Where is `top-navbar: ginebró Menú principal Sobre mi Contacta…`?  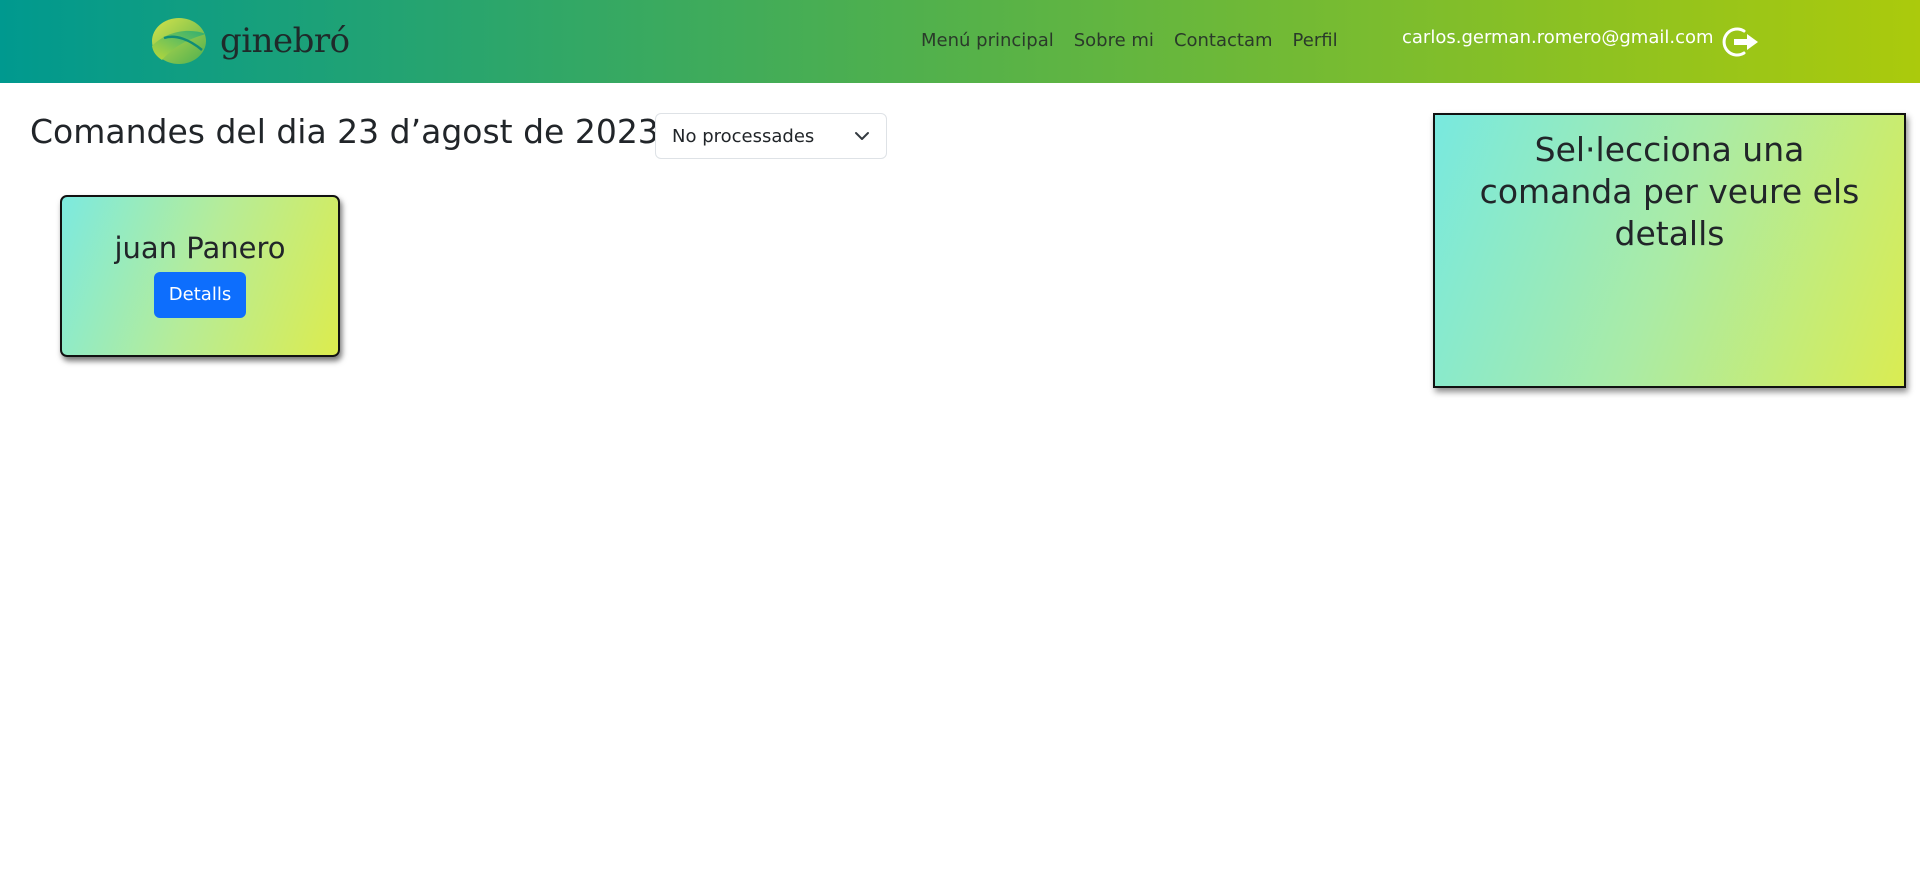 top-navbar: ginebró Menú principal Sobre mi Contacta… is located at coordinates (960, 41).